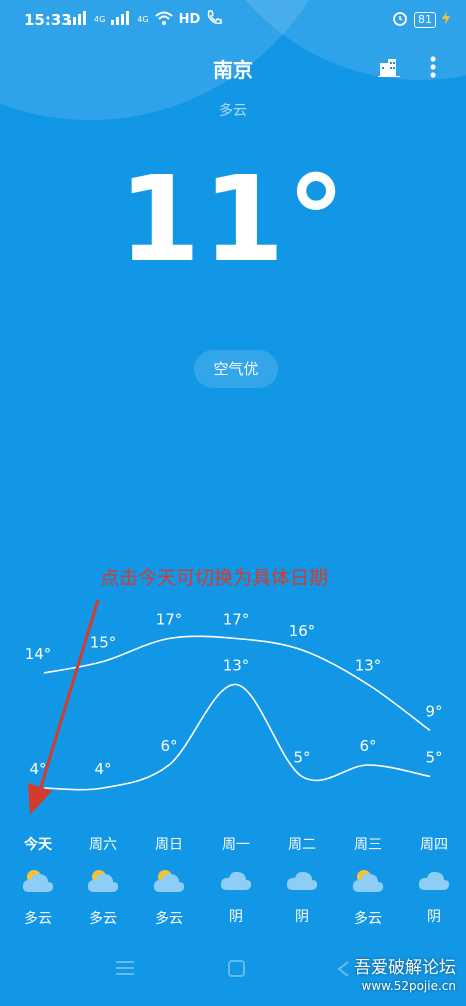 The width and height of the screenshot is (466, 1006). I want to click on more-menu-icon, so click(433, 69).